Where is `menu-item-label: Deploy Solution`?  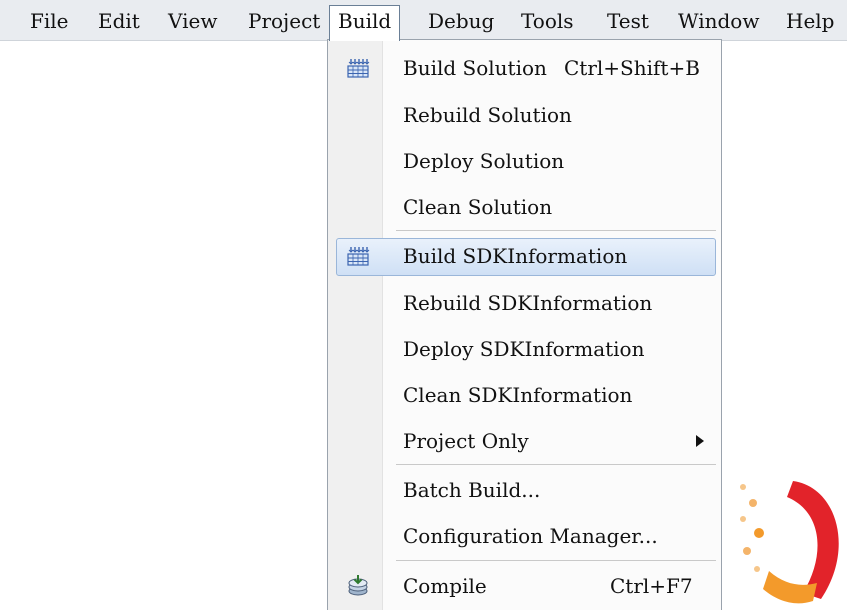 menu-item-label: Deploy Solution is located at coordinates (484, 161).